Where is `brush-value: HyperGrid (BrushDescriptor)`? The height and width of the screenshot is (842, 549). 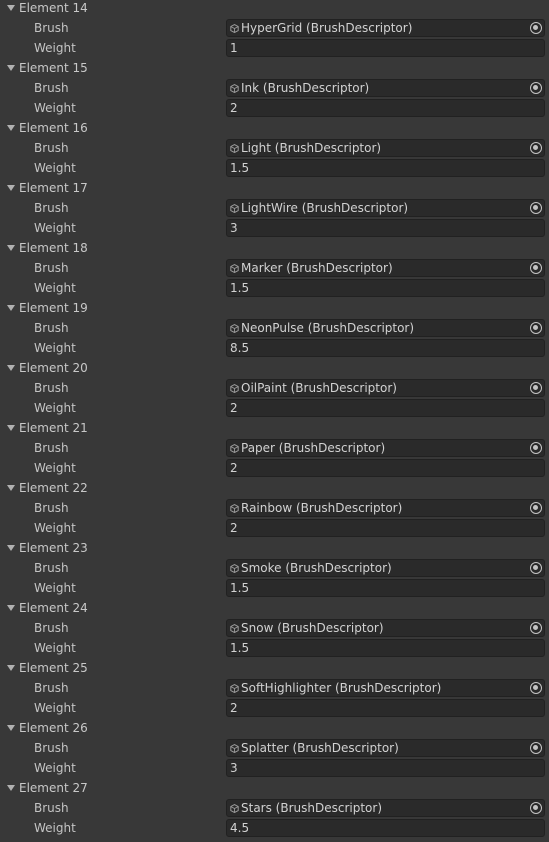 brush-value: HyperGrid (BrushDescriptor) is located at coordinates (327, 28).